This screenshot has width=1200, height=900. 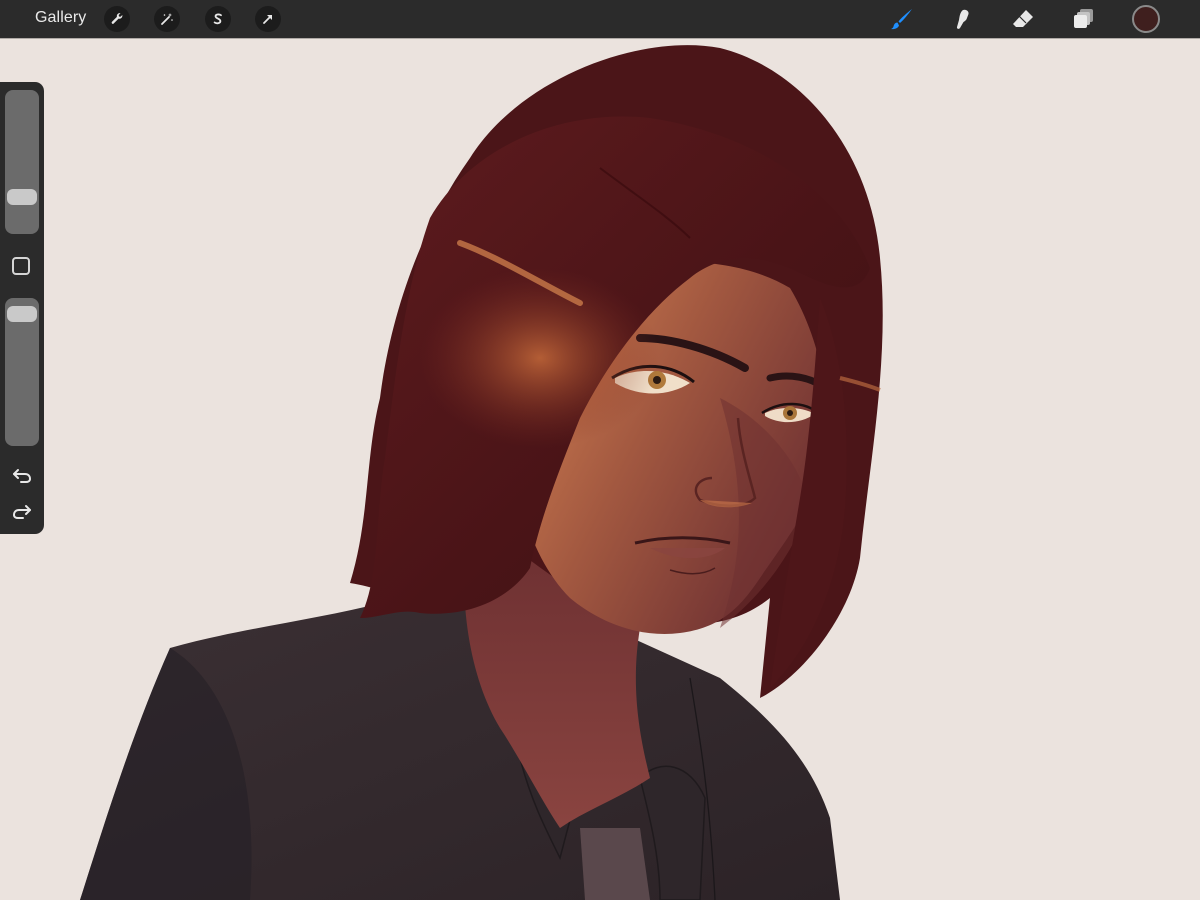 I want to click on eraser-icon, so click(x=1023, y=18).